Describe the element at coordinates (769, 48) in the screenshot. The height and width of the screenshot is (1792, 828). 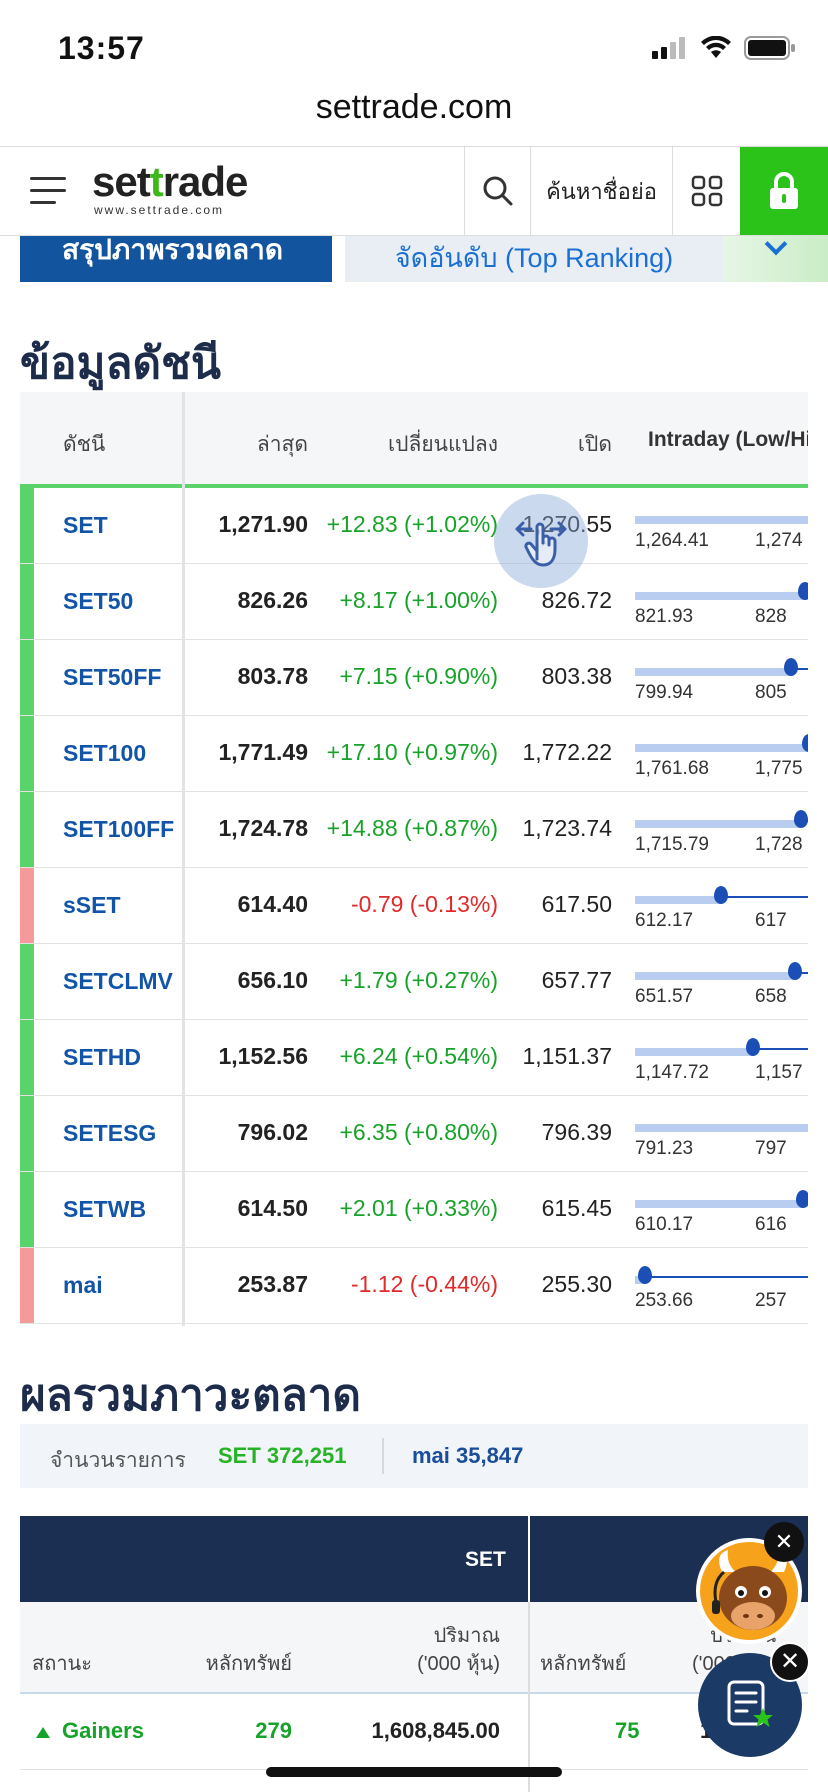
I see `battery-icon` at that location.